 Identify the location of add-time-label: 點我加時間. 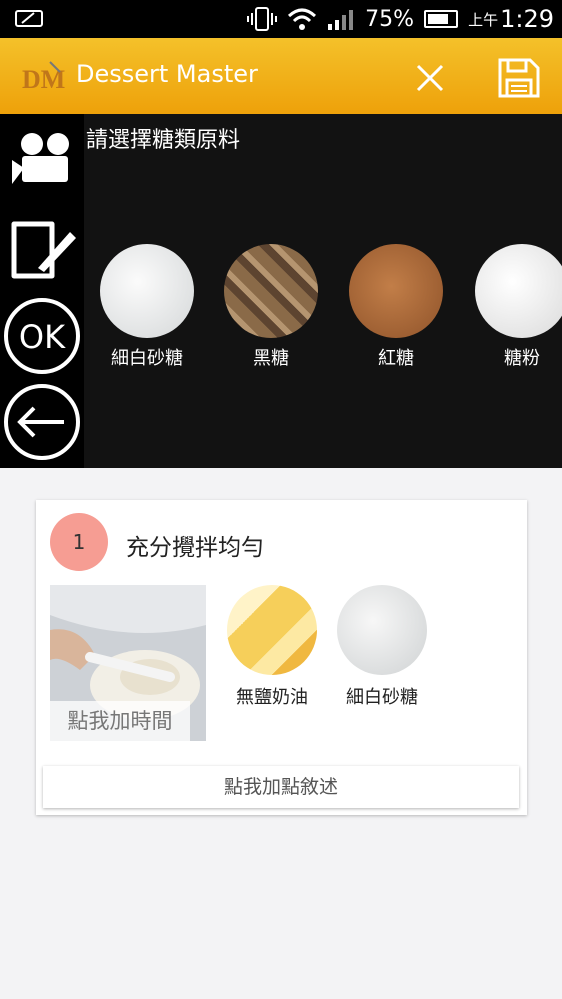
(120, 721).